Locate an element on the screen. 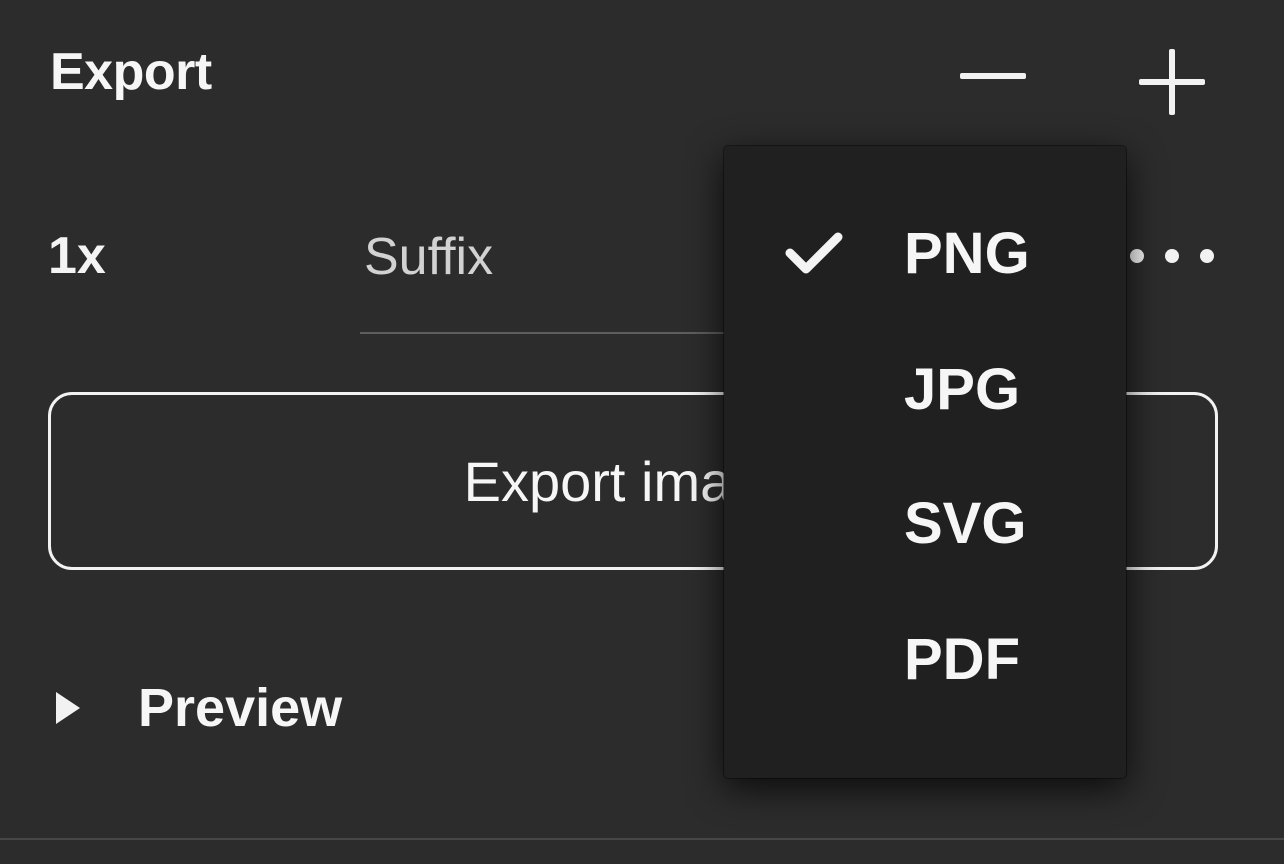  add-export-button is located at coordinates (1172, 82).